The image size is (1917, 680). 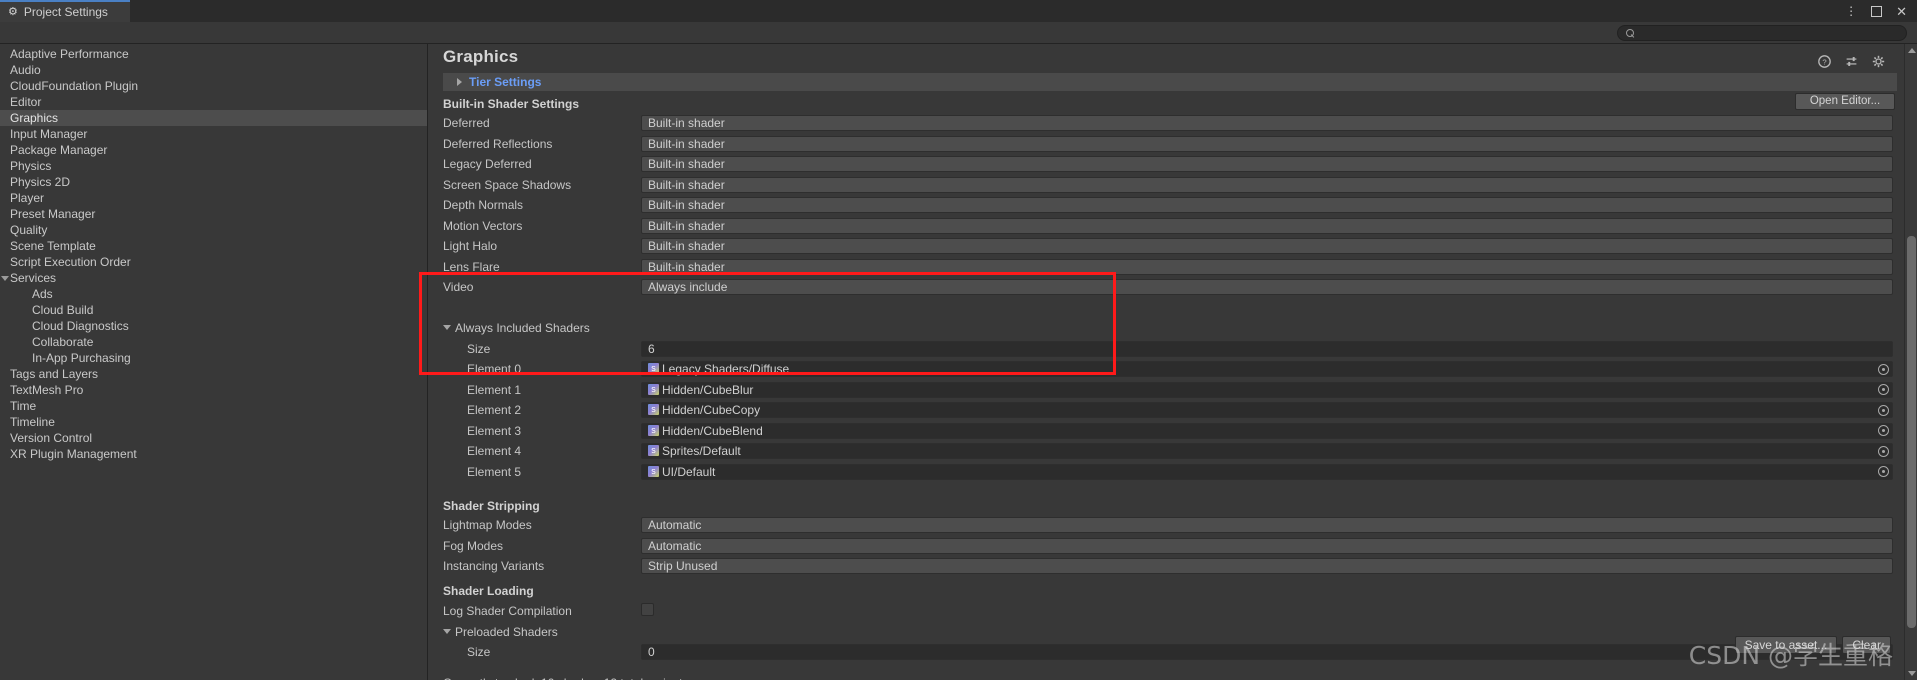 What do you see at coordinates (1790, 655) in the screenshot?
I see `watermark: CSDN @学生重格` at bounding box center [1790, 655].